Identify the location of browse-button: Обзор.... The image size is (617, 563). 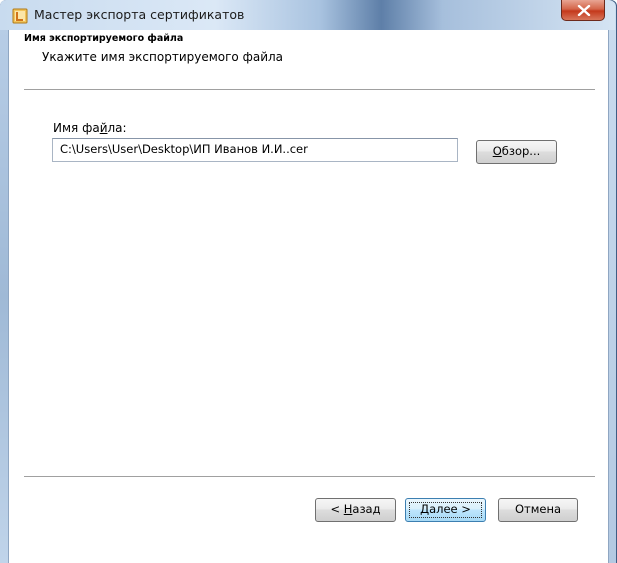
(516, 152).